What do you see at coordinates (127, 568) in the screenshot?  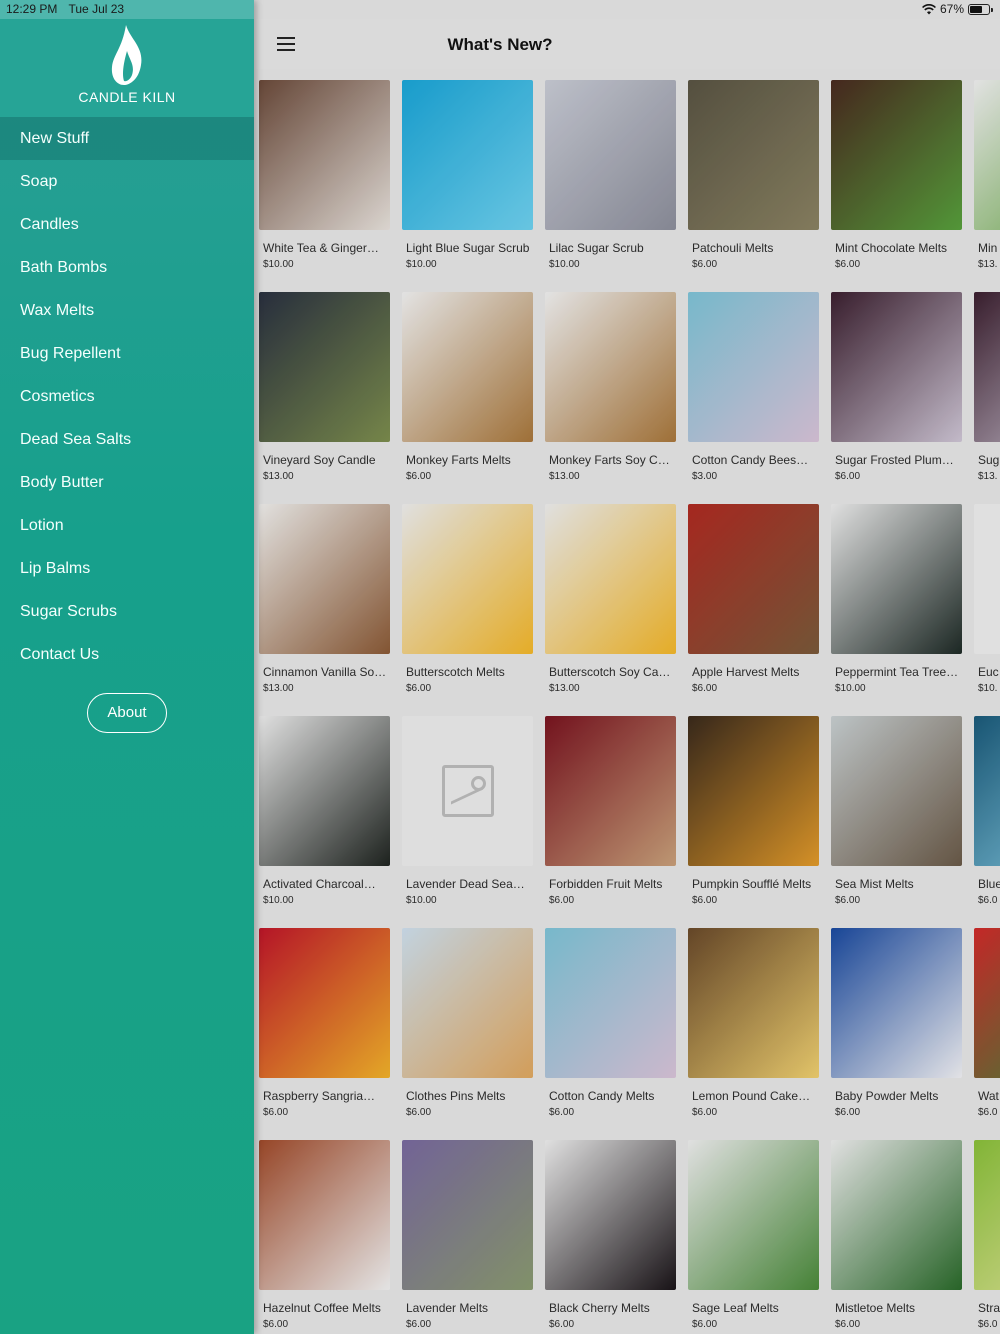 I see `sidebar-item-lip-balms: Lip Balms` at bounding box center [127, 568].